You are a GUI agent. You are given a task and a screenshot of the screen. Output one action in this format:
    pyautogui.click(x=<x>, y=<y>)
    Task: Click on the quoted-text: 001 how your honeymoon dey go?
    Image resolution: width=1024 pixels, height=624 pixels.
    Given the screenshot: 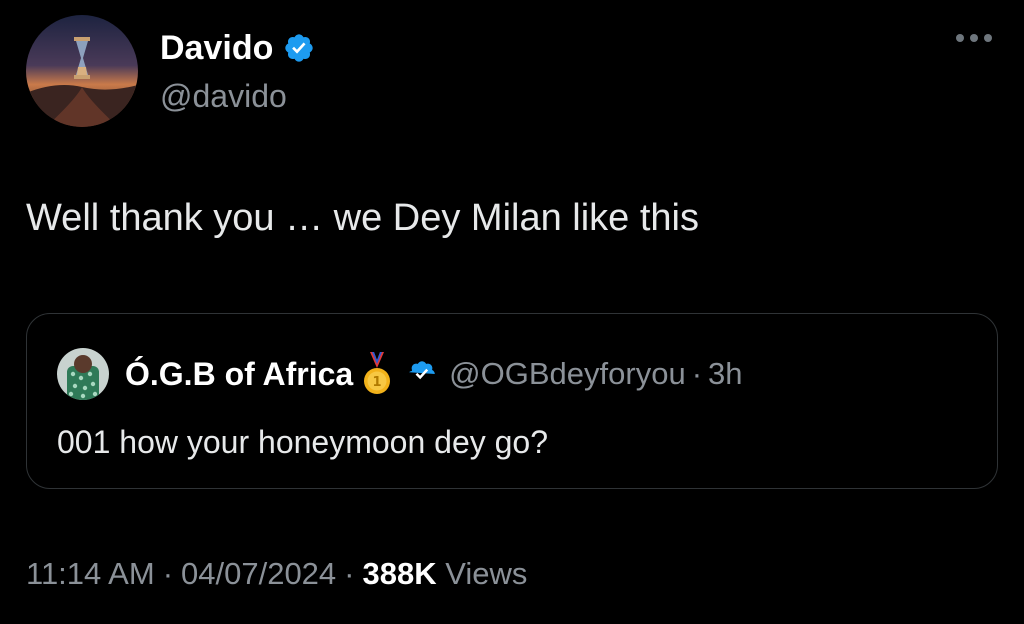 What is the action you would take?
    pyautogui.click(x=303, y=442)
    